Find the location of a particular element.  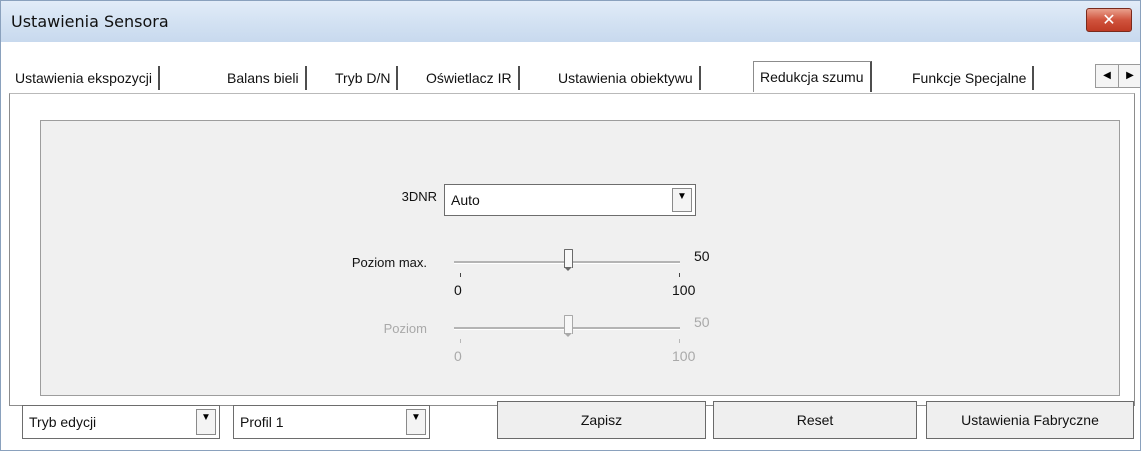

tab-white-balance: Balans bieli is located at coordinates (264, 78).